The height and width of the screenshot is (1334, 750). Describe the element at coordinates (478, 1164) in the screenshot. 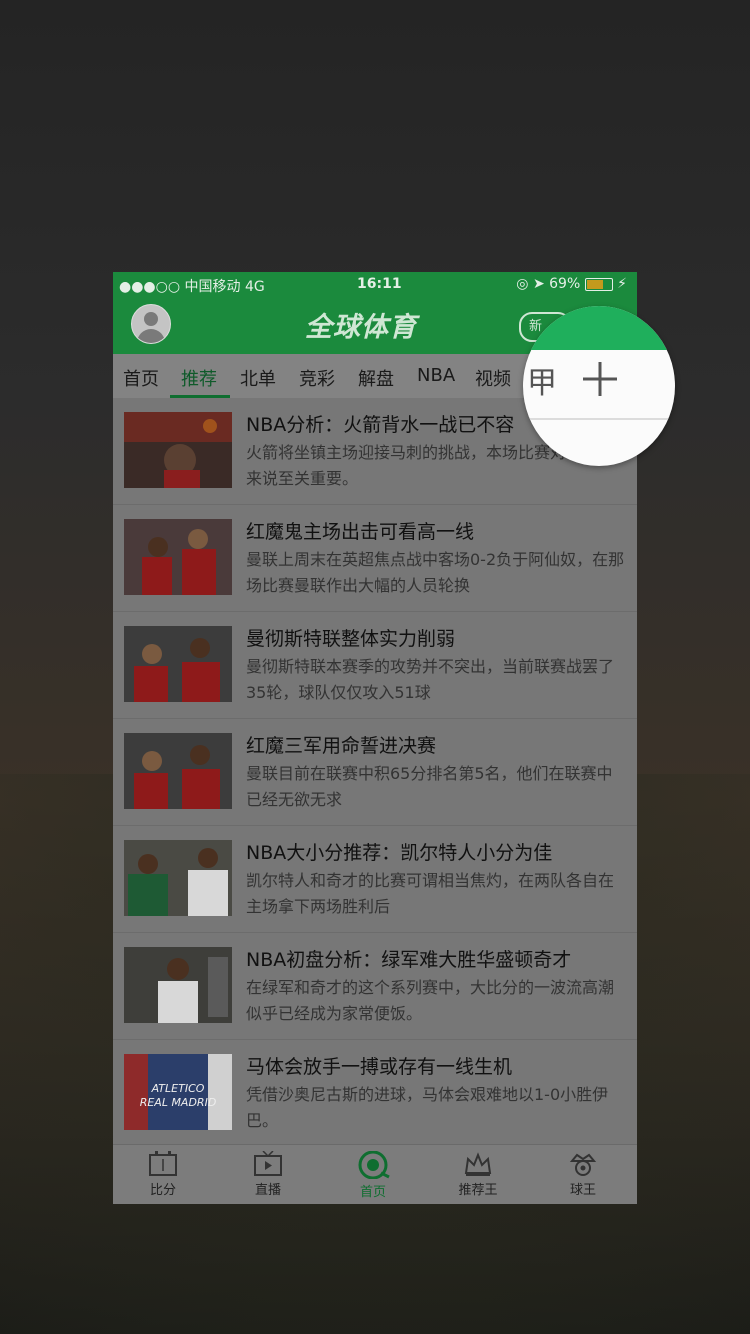

I see `crown-icon` at that location.